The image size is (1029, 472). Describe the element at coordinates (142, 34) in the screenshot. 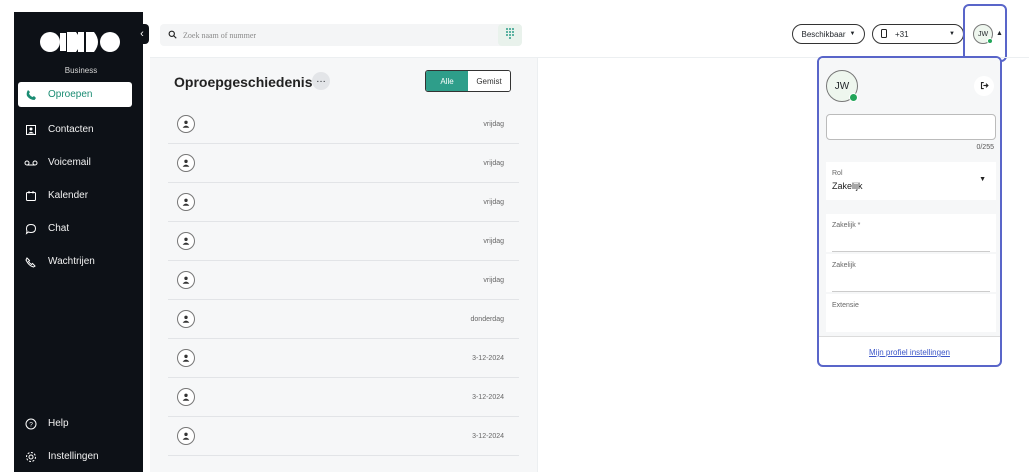

I see `collapse-sidebar-button: ‹` at that location.